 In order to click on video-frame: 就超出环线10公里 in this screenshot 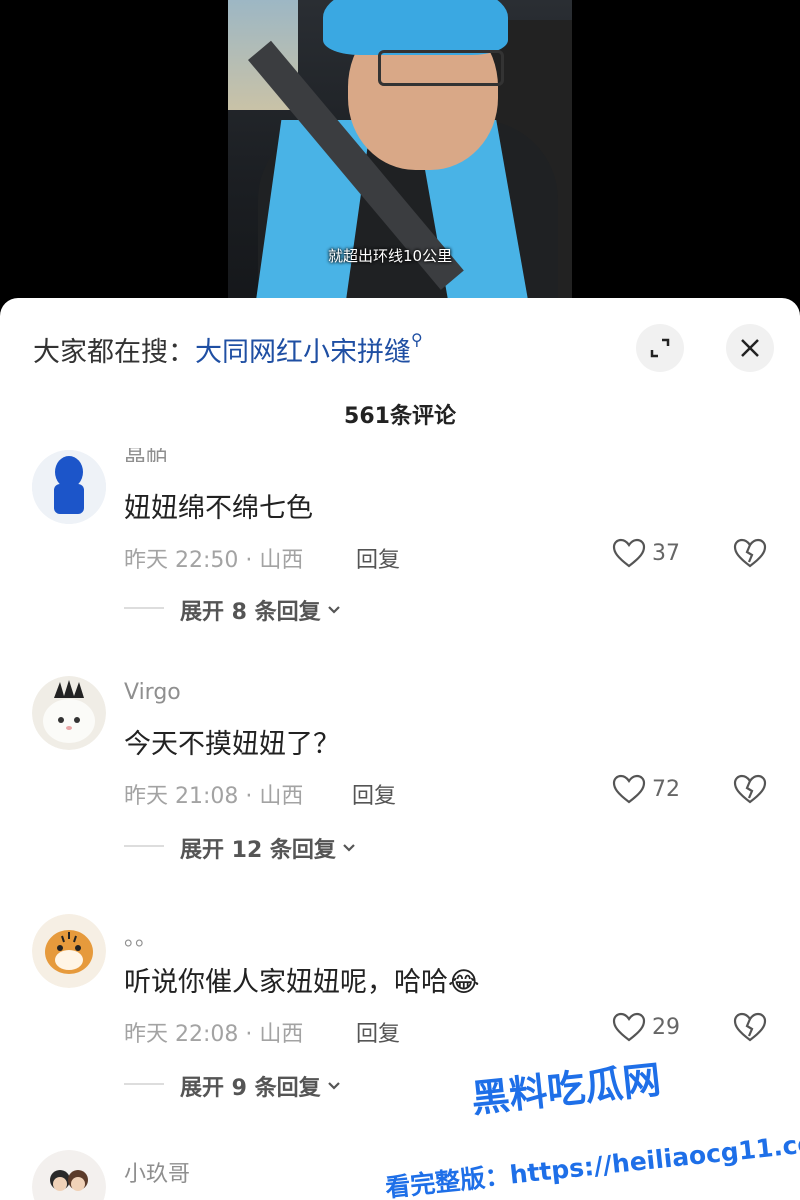, I will do `click(400, 155)`.